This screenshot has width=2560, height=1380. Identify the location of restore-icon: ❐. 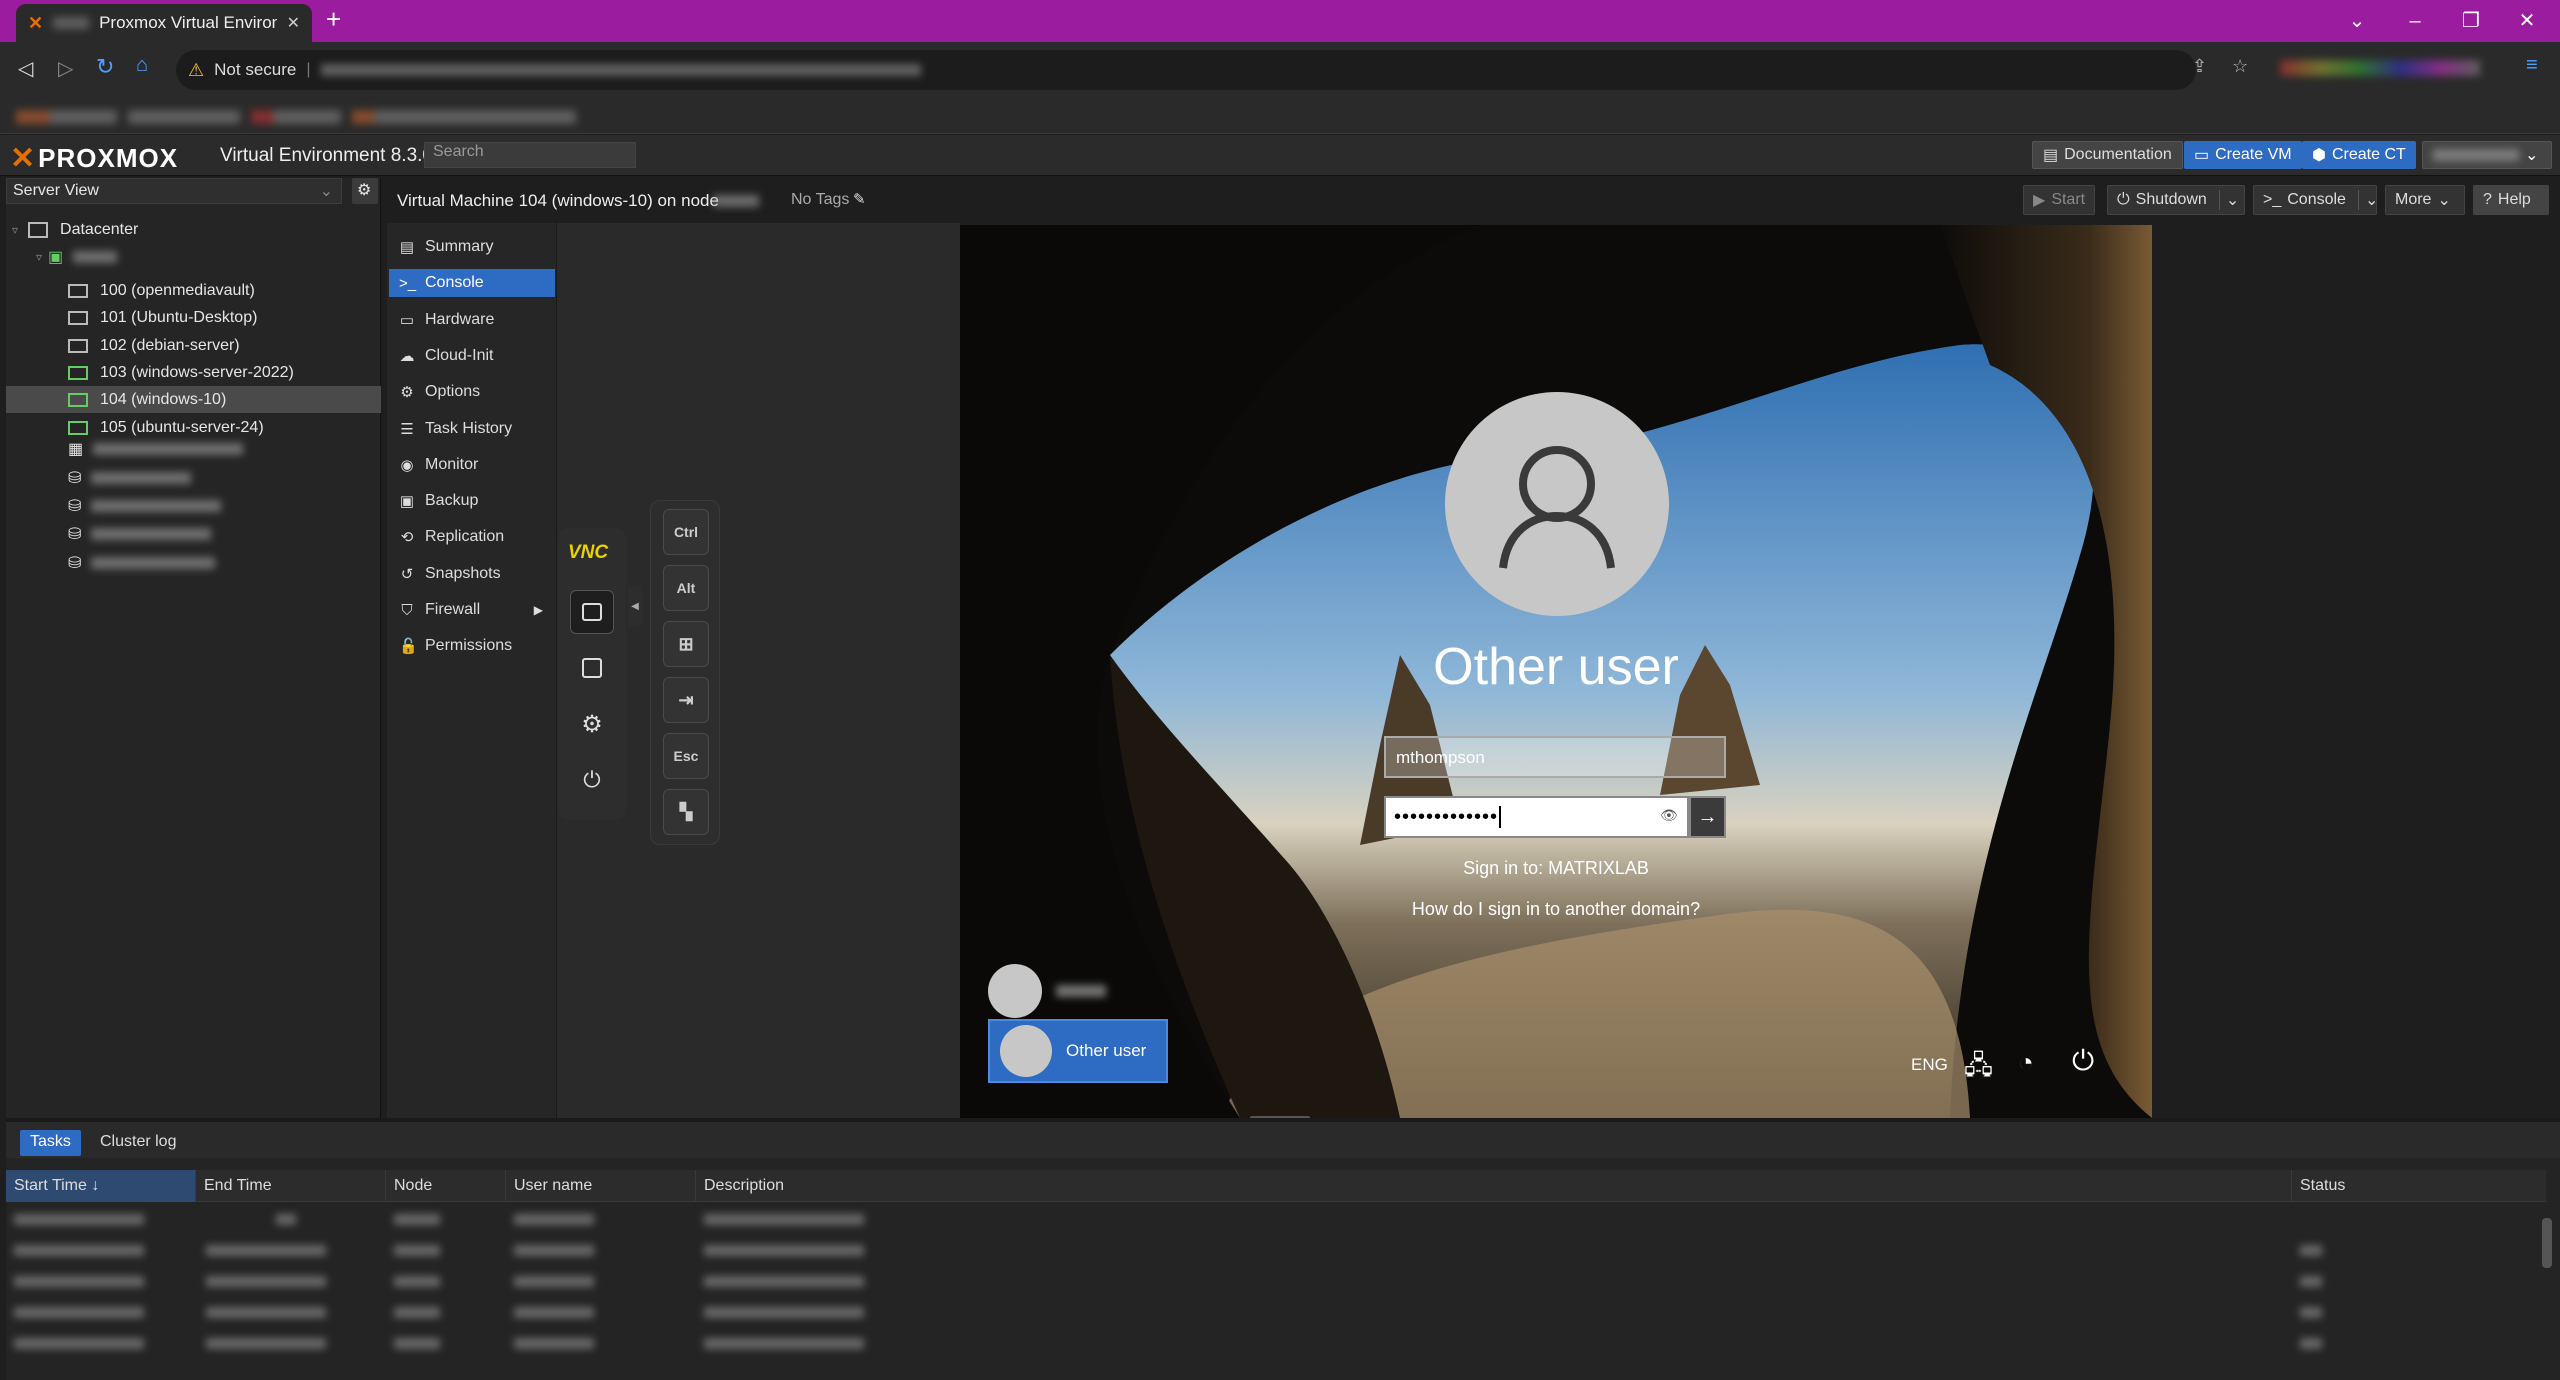
(2471, 21).